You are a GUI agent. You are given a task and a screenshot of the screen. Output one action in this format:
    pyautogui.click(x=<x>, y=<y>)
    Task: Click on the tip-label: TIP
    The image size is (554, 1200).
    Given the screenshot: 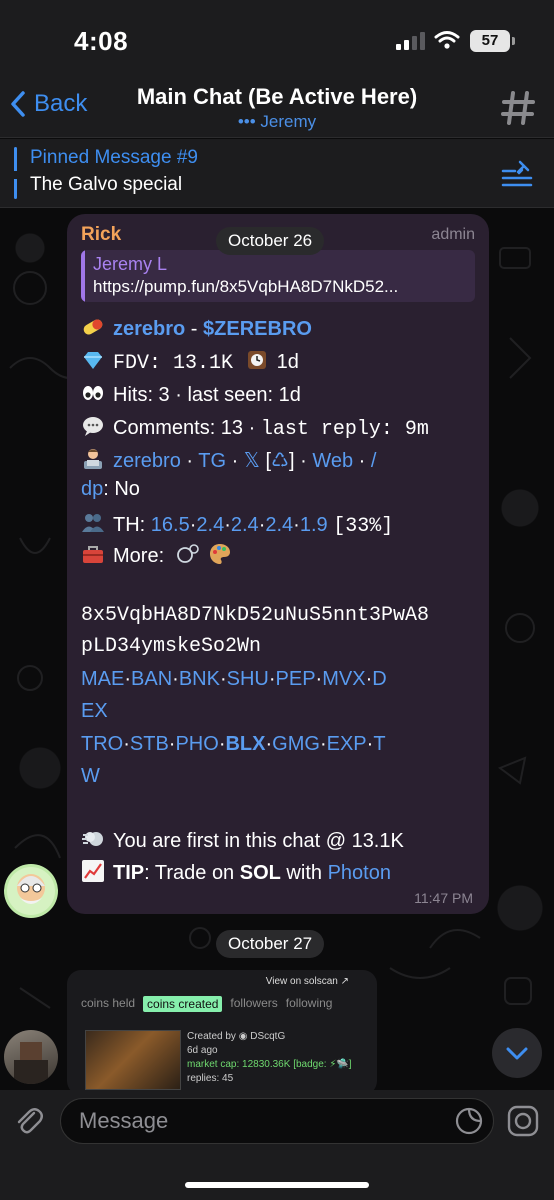 What is the action you would take?
    pyautogui.click(x=129, y=873)
    